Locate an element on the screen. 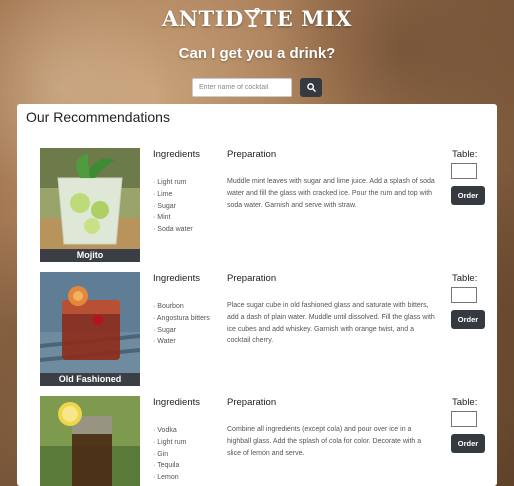 The image size is (514, 486). drink-photo: Mojito is located at coordinates (90, 205).